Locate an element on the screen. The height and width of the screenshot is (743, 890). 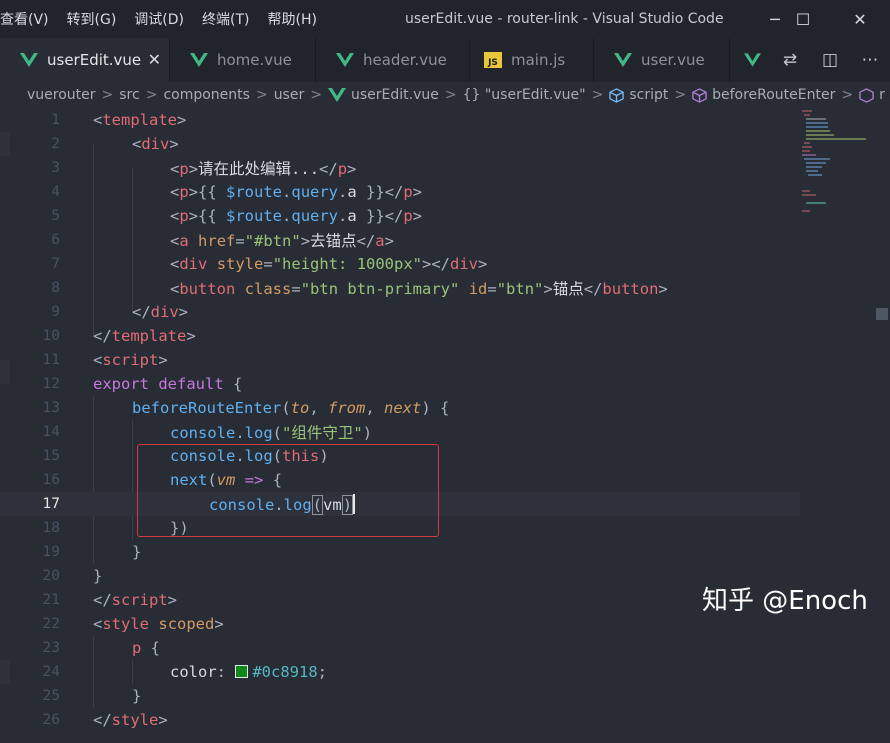
breadcrumb-file-label: userEdit.vue is located at coordinates (394, 95).